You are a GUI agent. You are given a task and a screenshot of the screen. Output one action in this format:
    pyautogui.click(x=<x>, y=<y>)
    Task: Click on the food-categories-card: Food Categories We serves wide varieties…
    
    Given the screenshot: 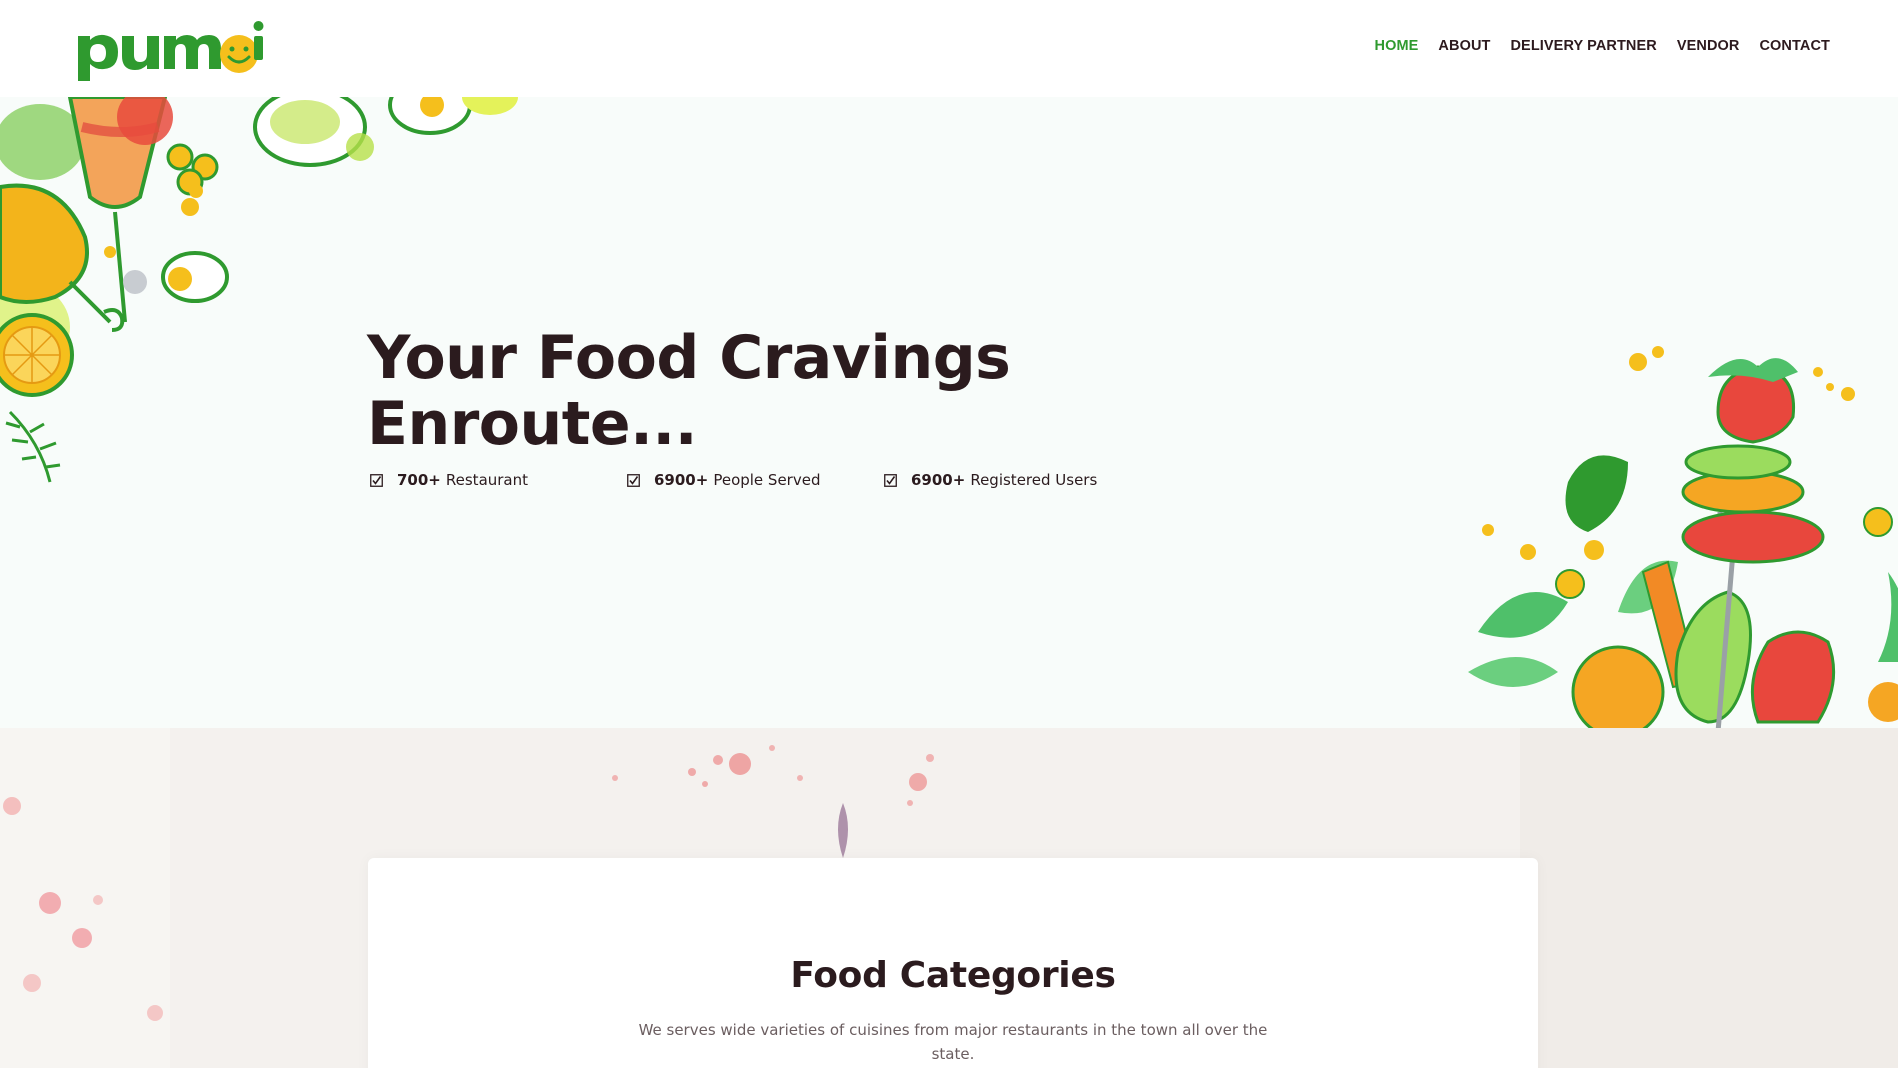 What is the action you would take?
    pyautogui.click(x=953, y=963)
    